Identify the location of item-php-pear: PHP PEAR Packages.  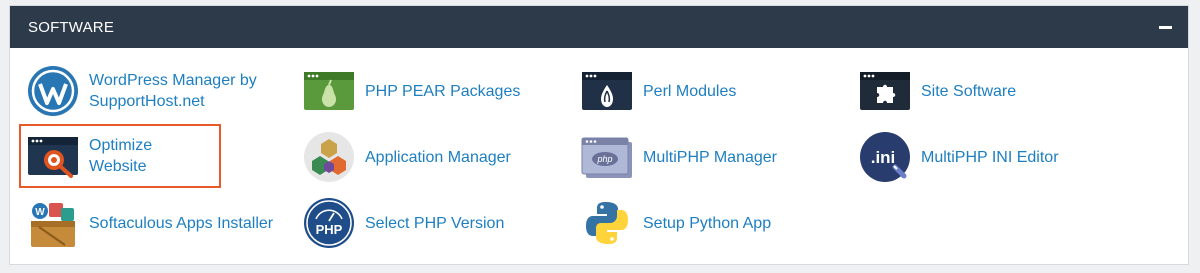
(411, 91).